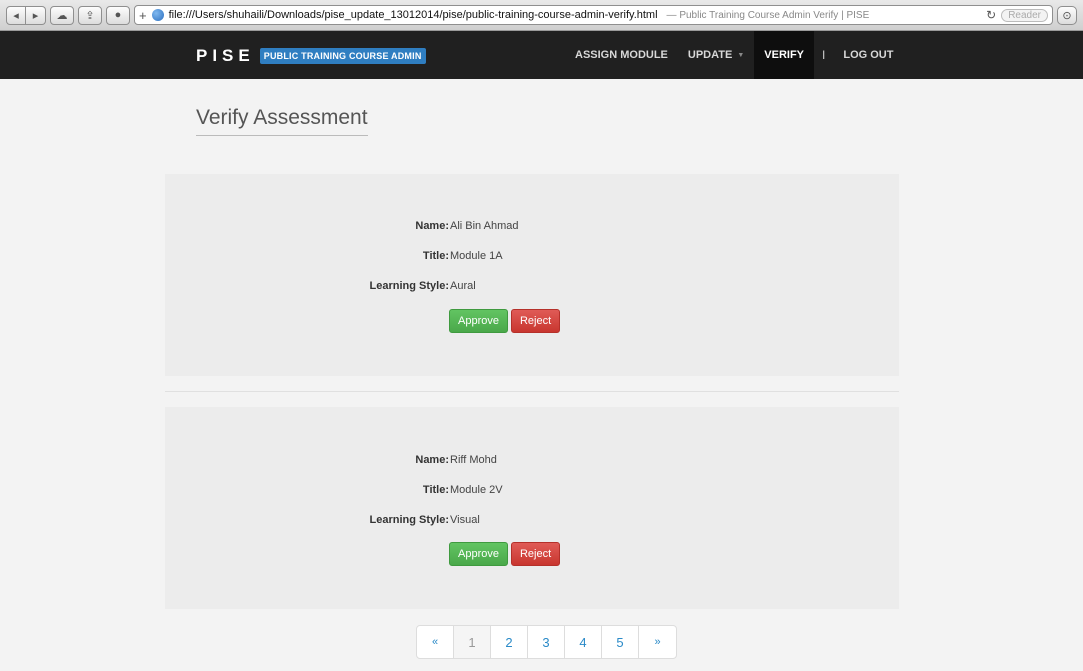 This screenshot has height=671, width=1083. I want to click on nav-log-out-label: LOG OUT, so click(868, 55).